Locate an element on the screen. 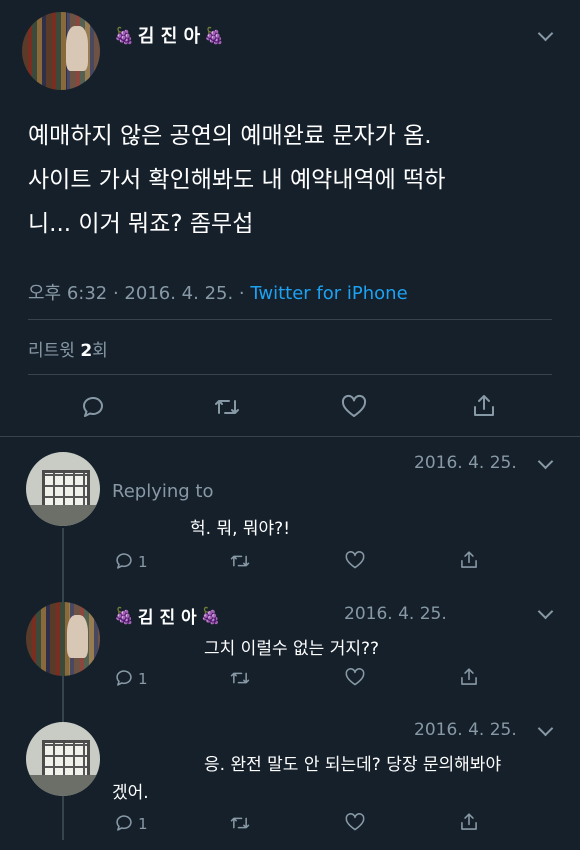 Image resolution: width=580 pixels, height=850 pixels. tweet-timestamp: 오후 6:32 · 2016. 4. 25. · is located at coordinates (139, 293).